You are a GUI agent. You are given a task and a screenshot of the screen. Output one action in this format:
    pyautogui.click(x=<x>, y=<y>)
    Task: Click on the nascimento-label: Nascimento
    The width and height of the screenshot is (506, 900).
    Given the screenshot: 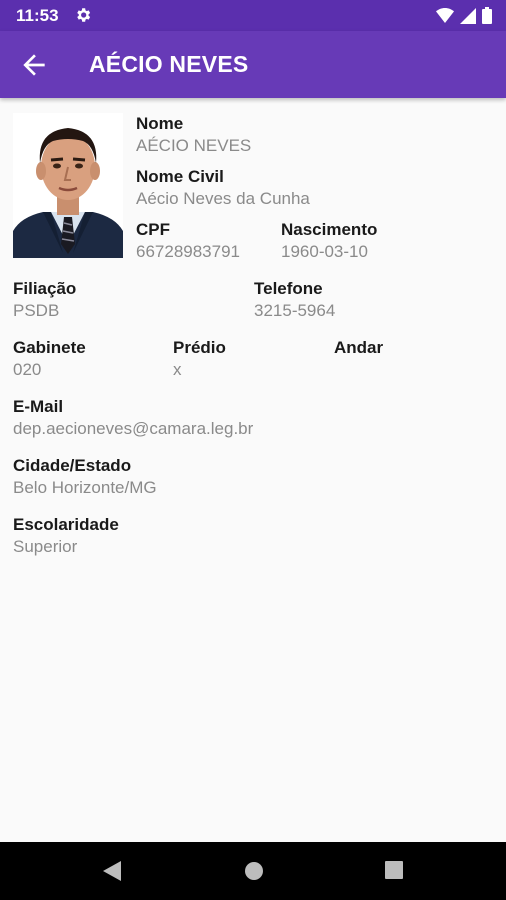 What is the action you would take?
    pyautogui.click(x=329, y=229)
    